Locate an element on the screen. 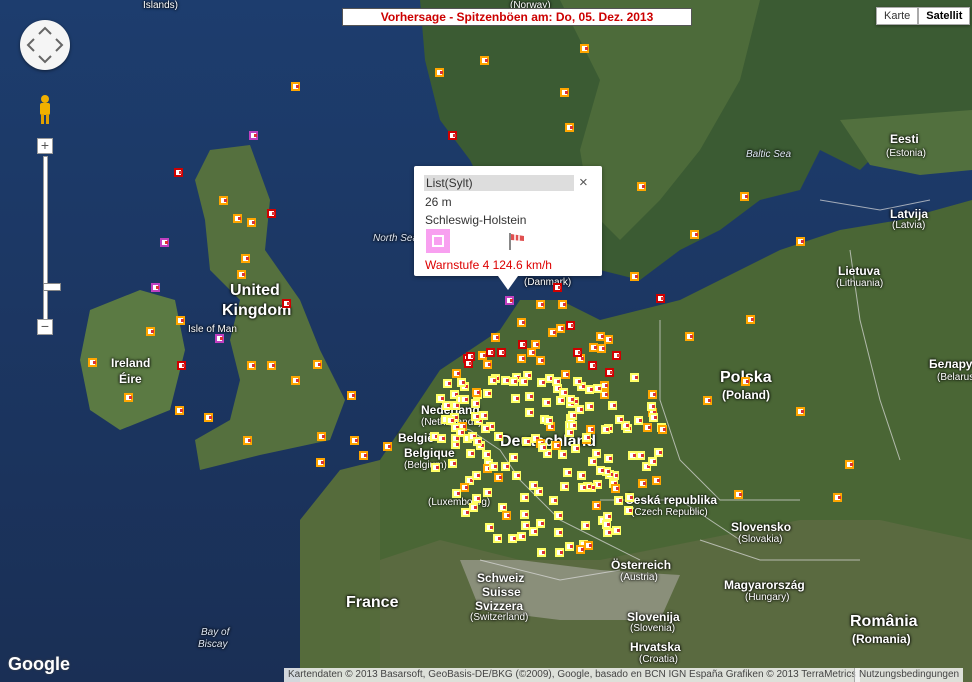 The height and width of the screenshot is (682, 972). zoom-in-button: + is located at coordinates (45, 146).